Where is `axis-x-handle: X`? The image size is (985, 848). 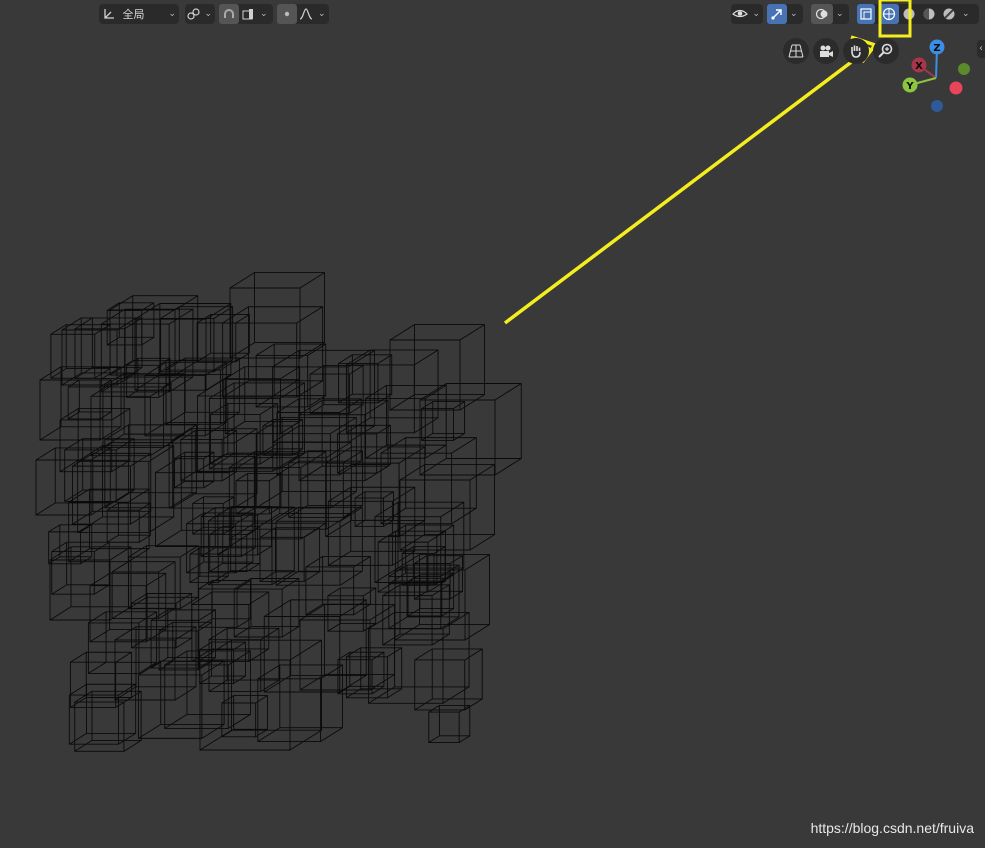 axis-x-handle: X is located at coordinates (919, 65).